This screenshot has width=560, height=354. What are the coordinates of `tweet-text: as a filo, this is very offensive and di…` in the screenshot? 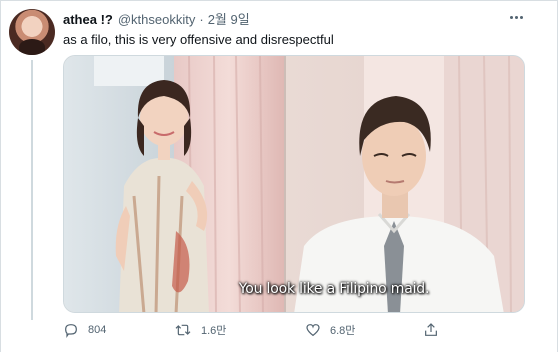 It's located at (198, 39).